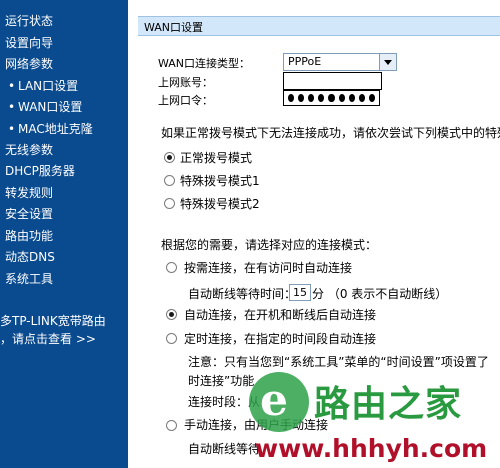  What do you see at coordinates (280, 339) in the screenshot?
I see `conn-scheduled-label: 定时连接，在指定的时间段自动连接` at bounding box center [280, 339].